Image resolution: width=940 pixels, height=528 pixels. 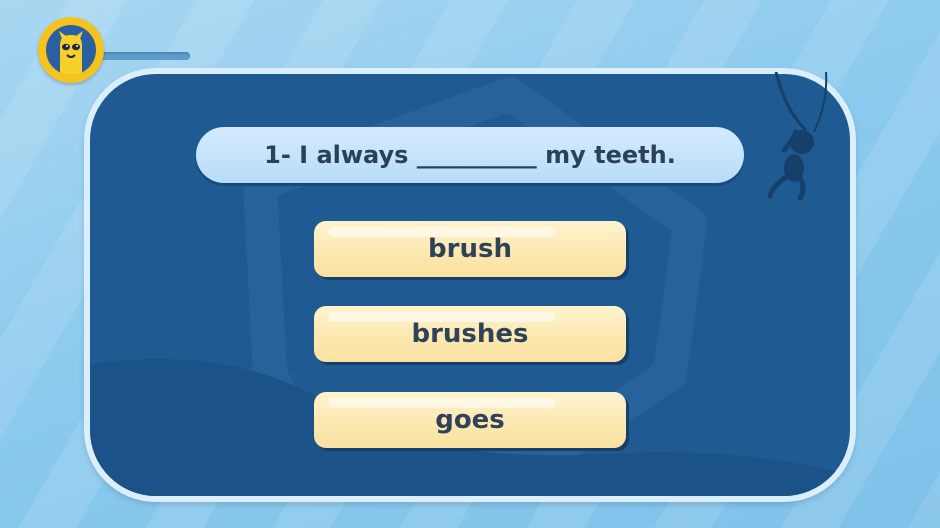 I want to click on answer-label: brush, so click(x=470, y=249).